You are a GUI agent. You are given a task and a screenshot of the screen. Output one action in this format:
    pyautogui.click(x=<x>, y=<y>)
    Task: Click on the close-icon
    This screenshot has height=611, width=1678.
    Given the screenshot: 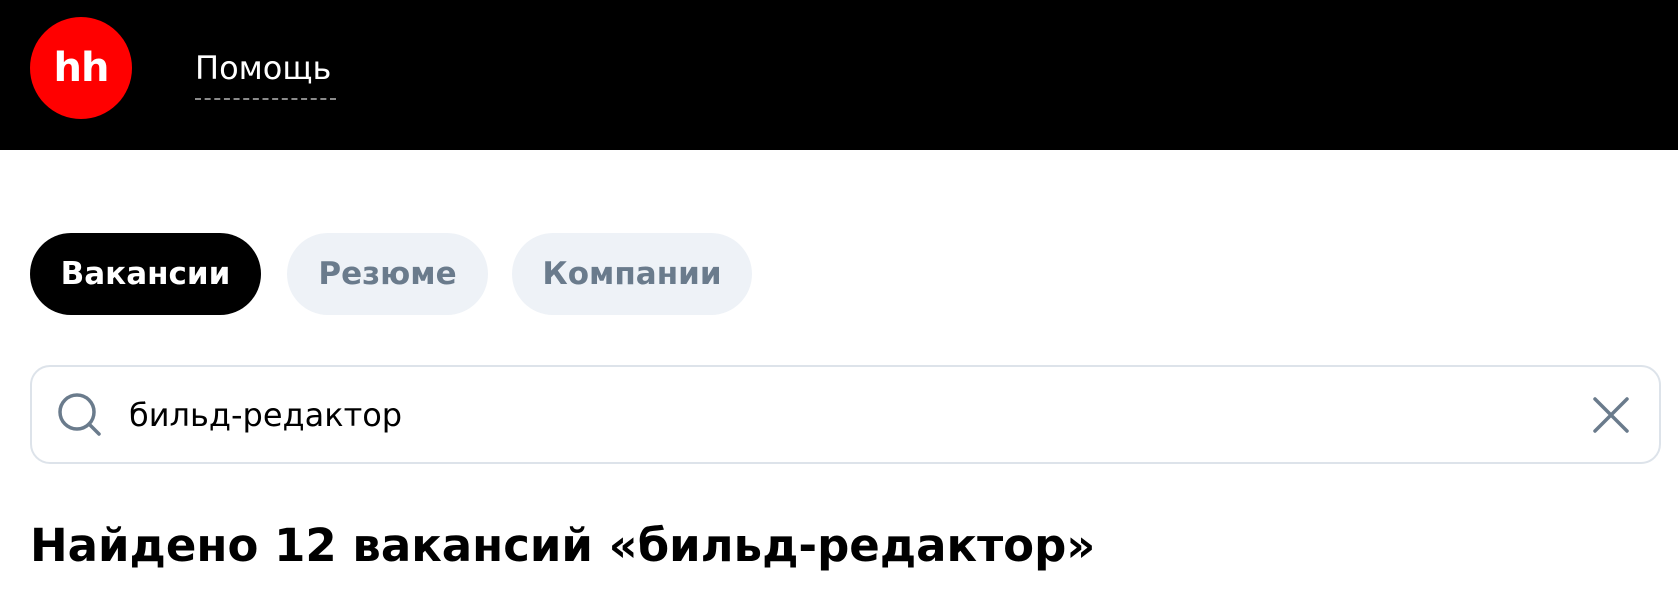 What is the action you would take?
    pyautogui.click(x=1611, y=415)
    